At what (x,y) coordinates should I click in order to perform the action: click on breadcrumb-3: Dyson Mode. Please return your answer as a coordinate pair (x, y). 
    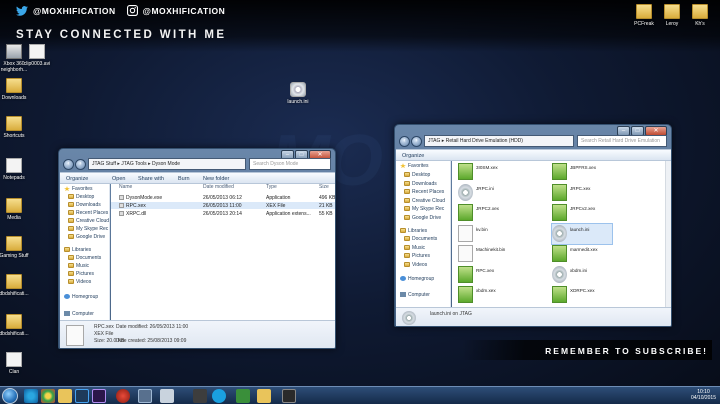
    Looking at the image, I should click on (166, 164).